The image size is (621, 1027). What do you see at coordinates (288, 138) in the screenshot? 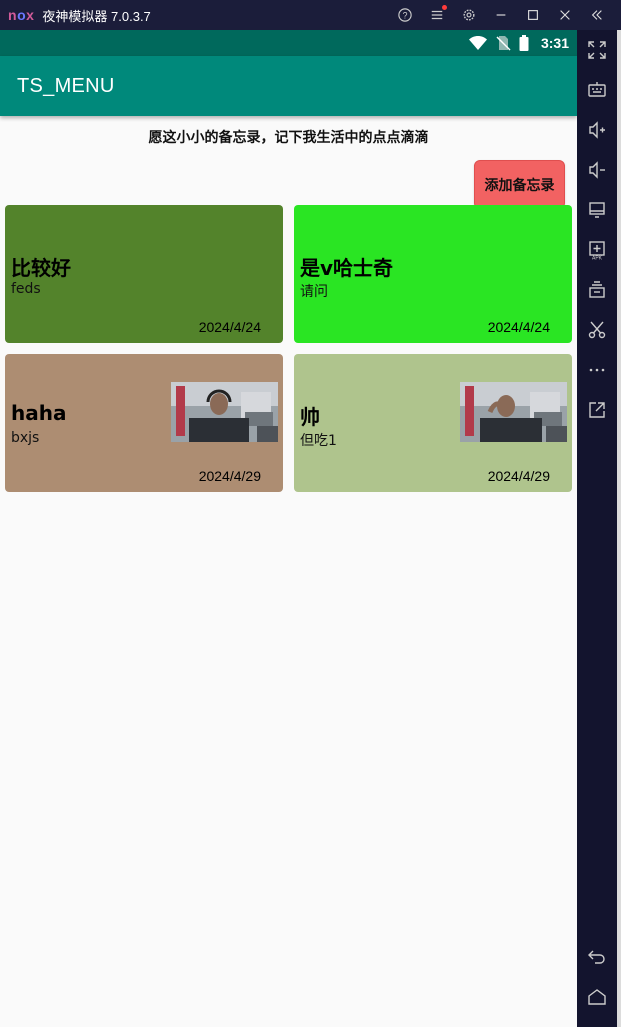
I see `motto-text: 愿这小小的备忘录，记下我生活中的点点滴滴` at bounding box center [288, 138].